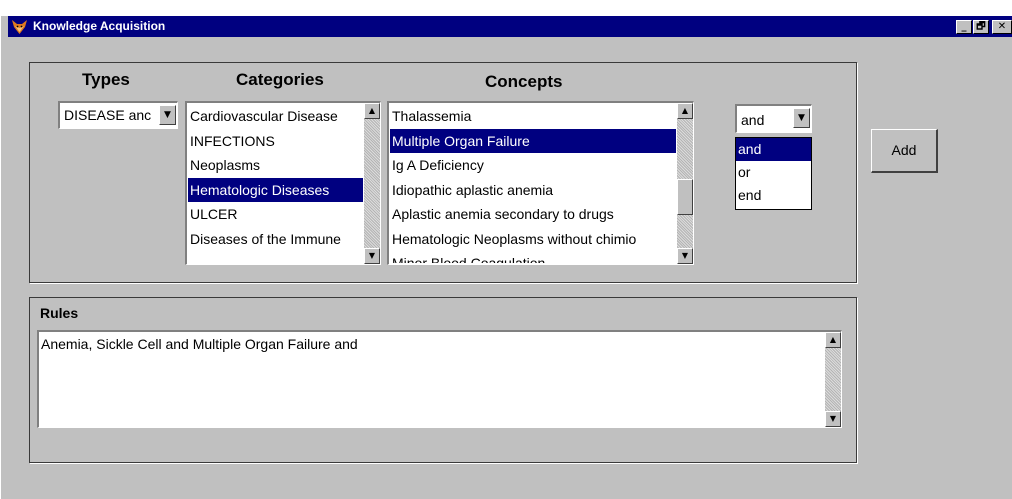 The width and height of the screenshot is (1012, 499). Describe the element at coordinates (510, 26) in the screenshot. I see `title-bar: Knowledge Acquisition _ 🗗 ✕` at that location.